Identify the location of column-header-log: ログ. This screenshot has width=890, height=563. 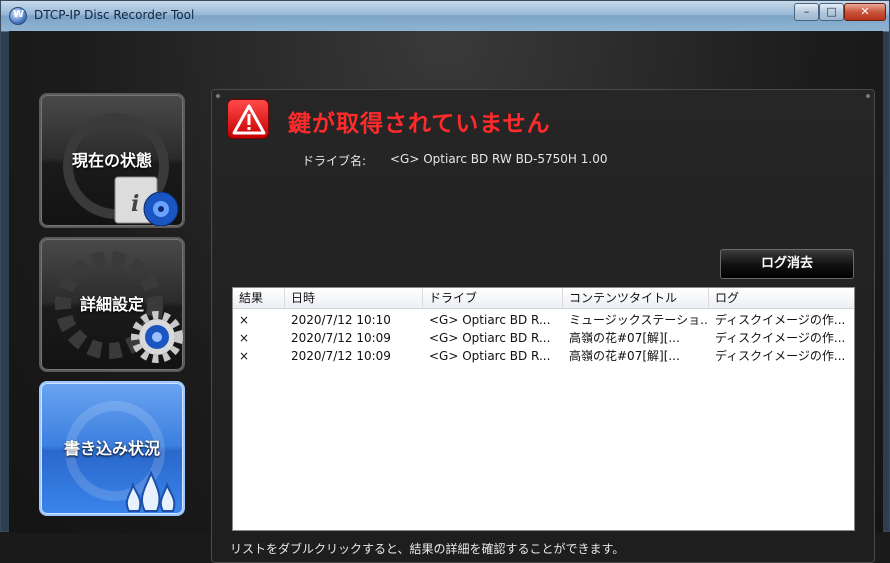
(781, 298).